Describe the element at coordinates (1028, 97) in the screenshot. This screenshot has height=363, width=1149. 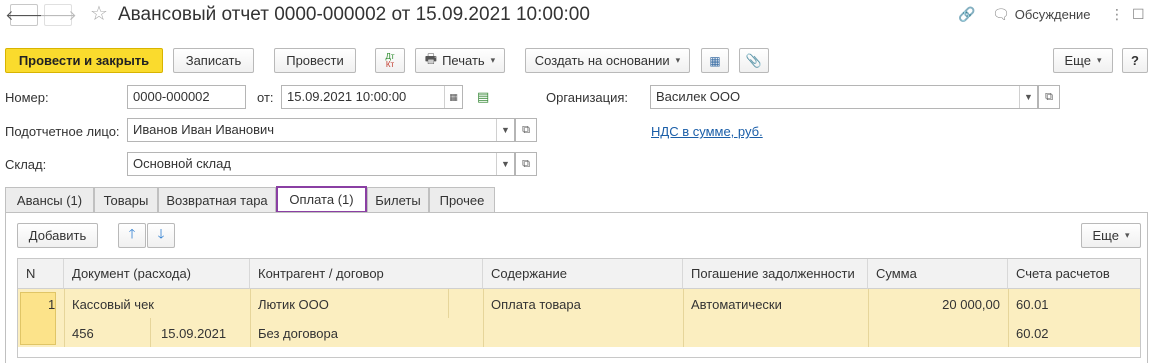
I see `organization-dropdown-icon: ▼` at that location.